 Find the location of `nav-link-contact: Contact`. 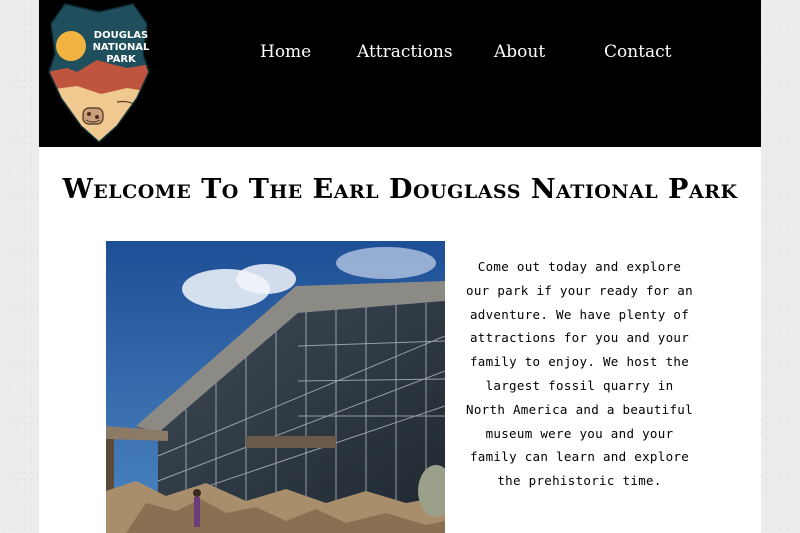

nav-link-contact: Contact is located at coordinates (638, 52).